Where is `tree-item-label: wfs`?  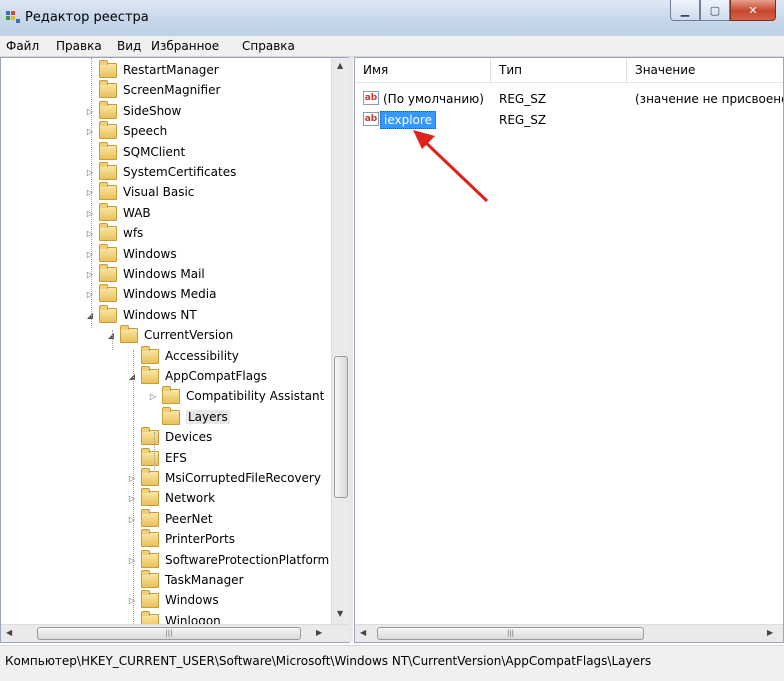 tree-item-label: wfs is located at coordinates (133, 233).